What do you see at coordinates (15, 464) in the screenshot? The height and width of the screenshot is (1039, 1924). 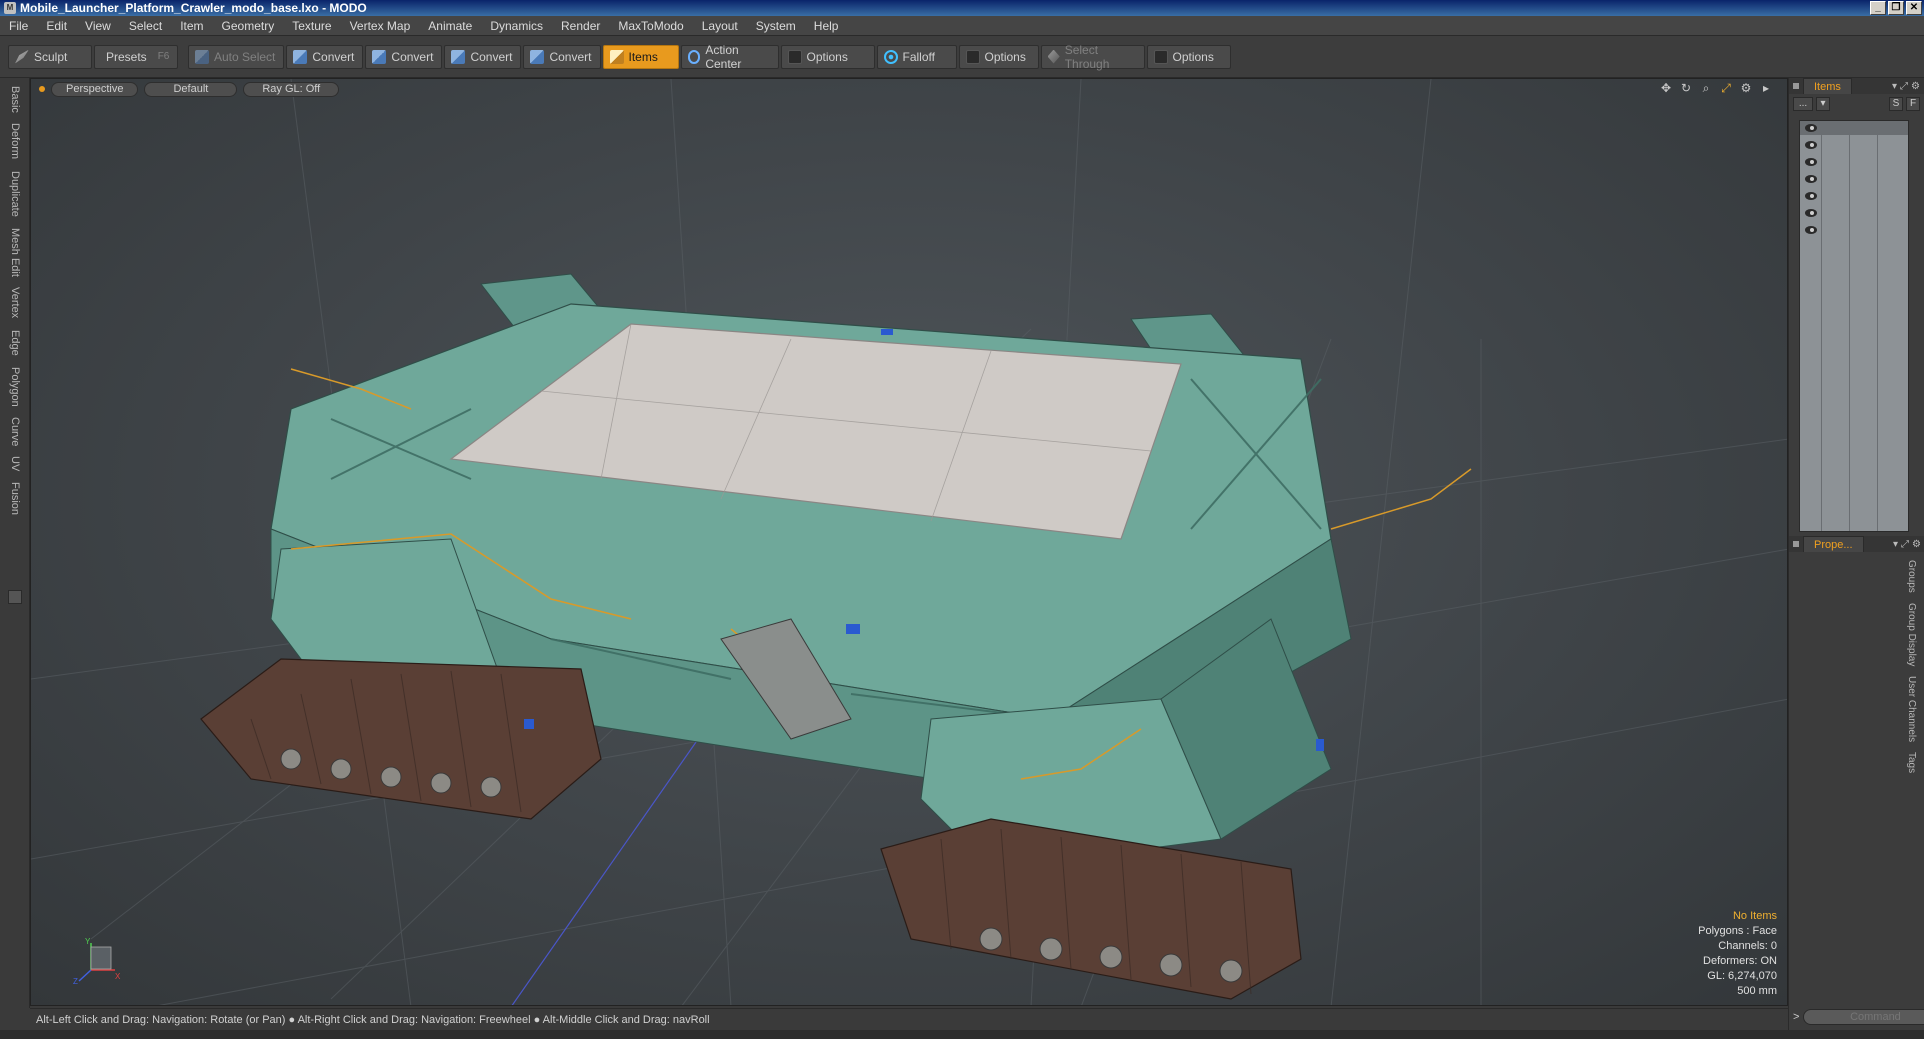 I see `tab-uv: UV` at bounding box center [15, 464].